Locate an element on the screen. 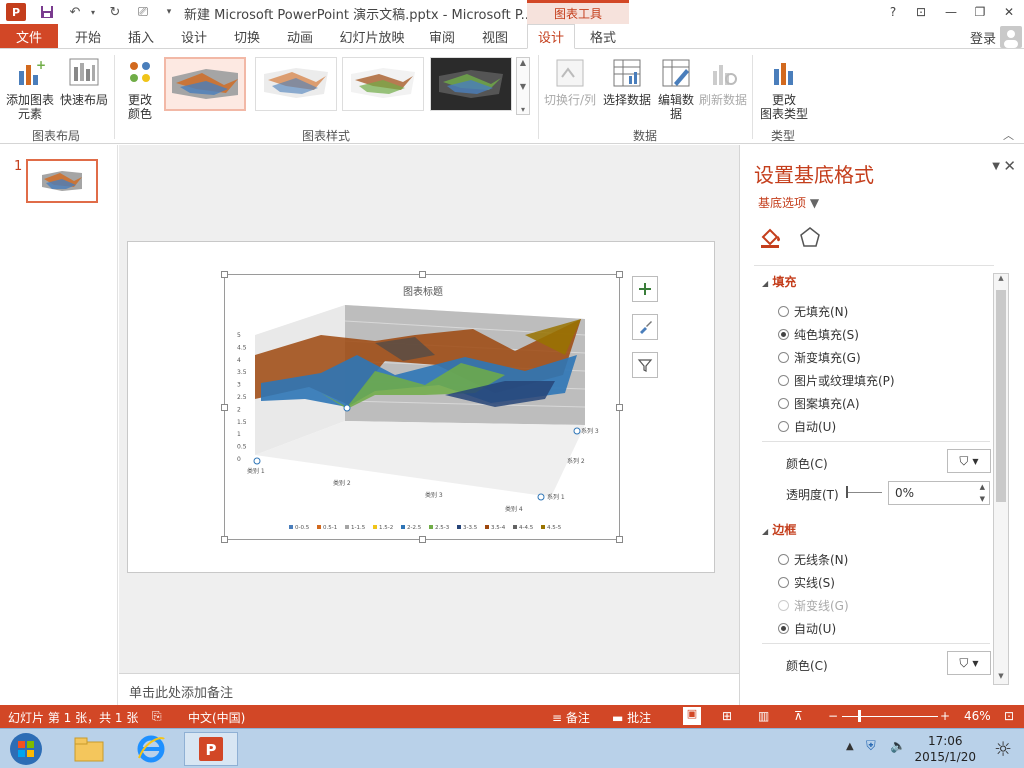  styles-gallery-scroll: ▲ ▼ ▾ is located at coordinates (523, 86).